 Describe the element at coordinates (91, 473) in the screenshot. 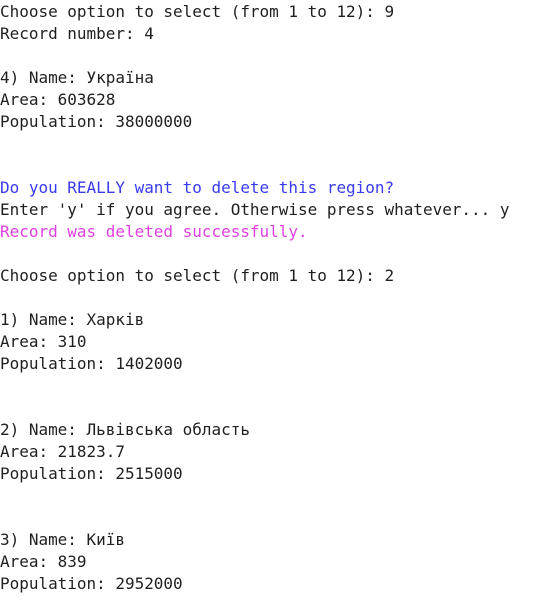

I see `record-population-line: Population: 2515000` at that location.